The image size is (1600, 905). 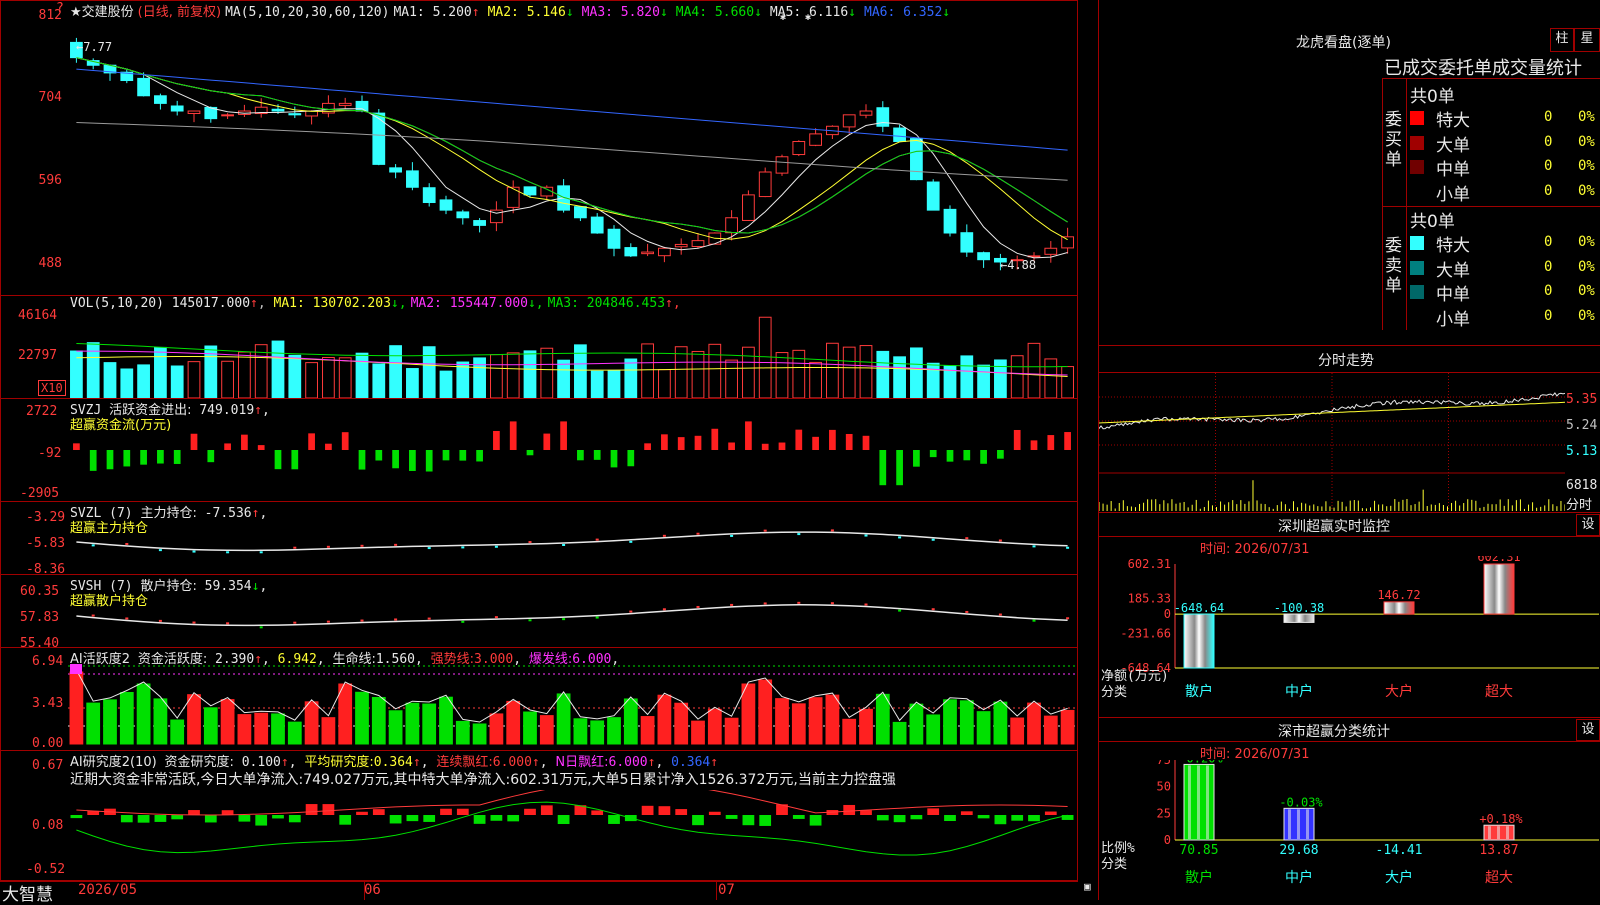 I want to click on lock-icon: ▣, so click(x=1087, y=886).